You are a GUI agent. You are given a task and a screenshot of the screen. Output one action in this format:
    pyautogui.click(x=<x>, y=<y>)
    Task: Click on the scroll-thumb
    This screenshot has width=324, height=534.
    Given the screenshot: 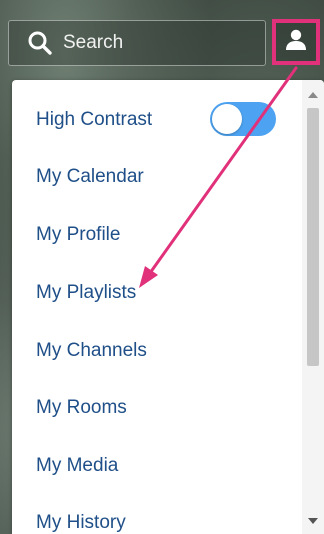 What is the action you would take?
    pyautogui.click(x=313, y=237)
    